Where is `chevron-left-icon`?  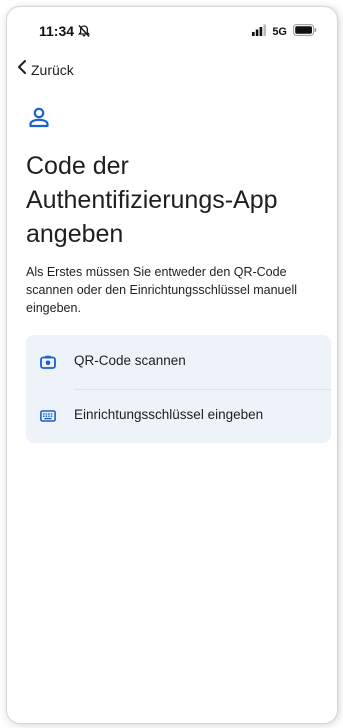
chevron-left-icon is located at coordinates (22, 69).